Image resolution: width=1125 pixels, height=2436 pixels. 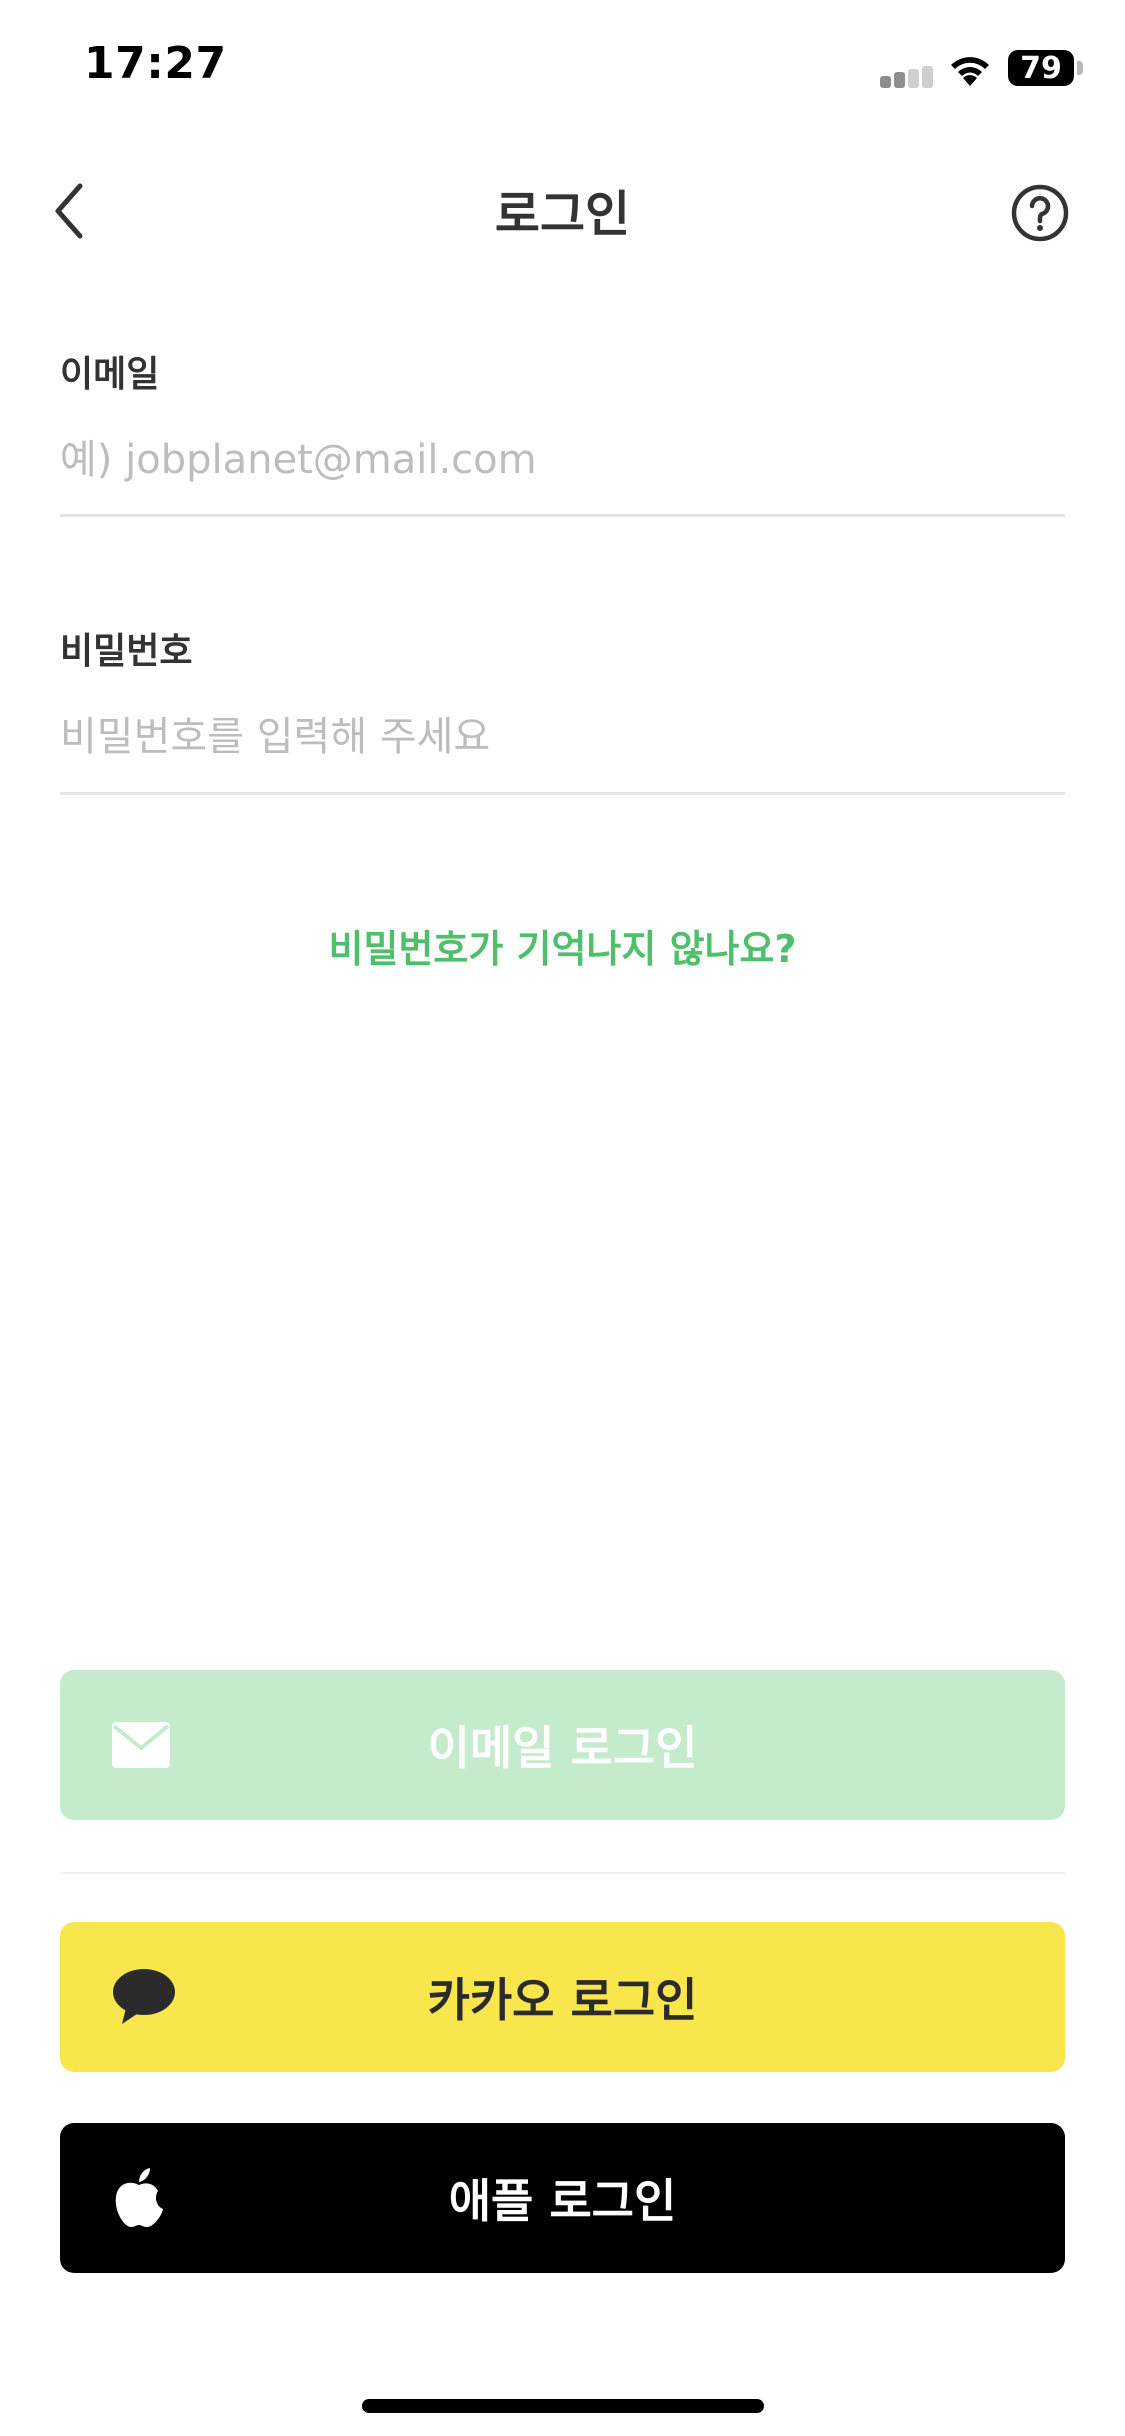 What do you see at coordinates (562, 793) in the screenshot?
I see `password-underline` at bounding box center [562, 793].